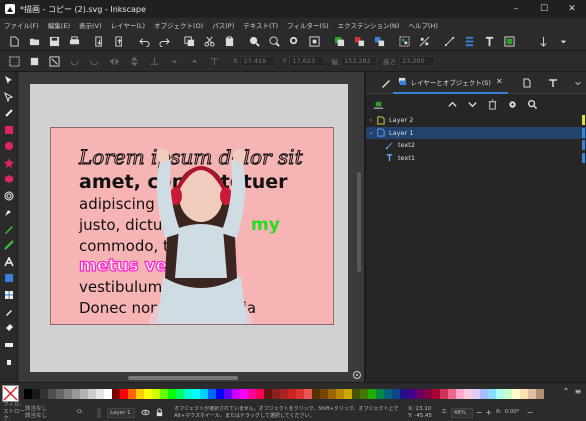  I want to click on layer-row: › Layer 2, so click(476, 120).